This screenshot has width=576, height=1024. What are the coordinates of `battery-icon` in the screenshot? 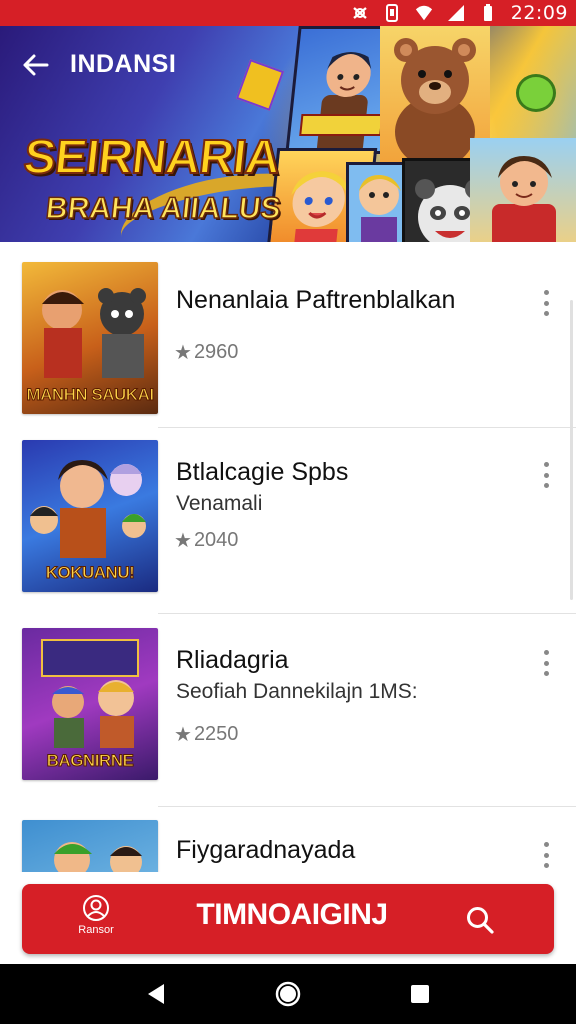 It's located at (488, 13).